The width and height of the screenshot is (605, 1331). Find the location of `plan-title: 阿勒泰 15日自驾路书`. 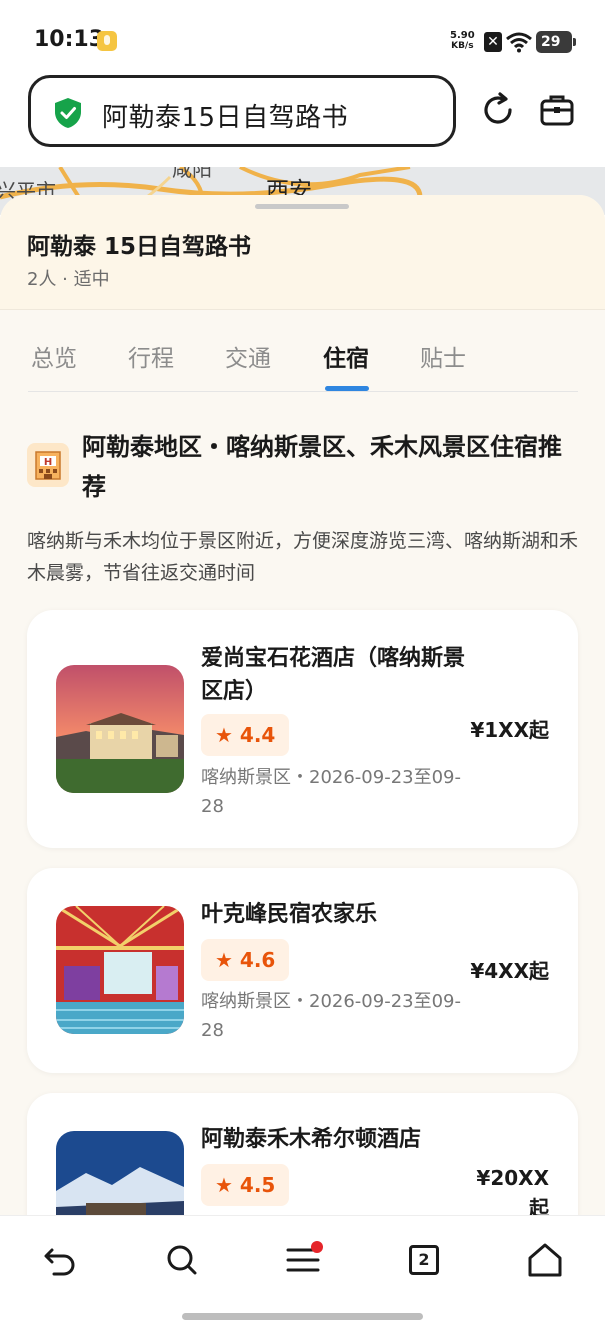

plan-title: 阿勒泰 15日自驾路书 is located at coordinates (139, 247).